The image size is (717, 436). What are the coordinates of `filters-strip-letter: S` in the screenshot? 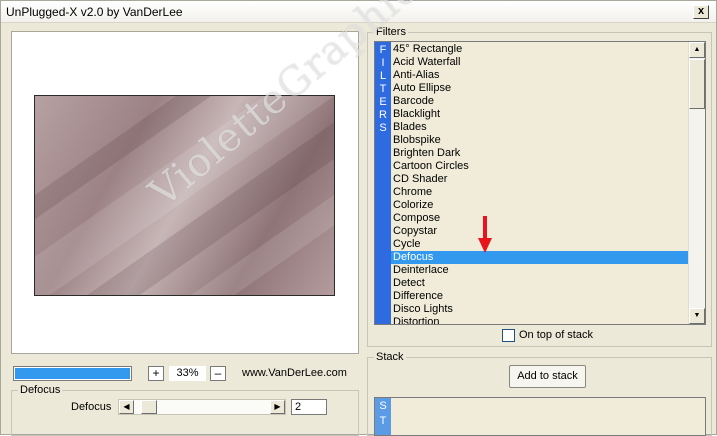 It's located at (383, 128).